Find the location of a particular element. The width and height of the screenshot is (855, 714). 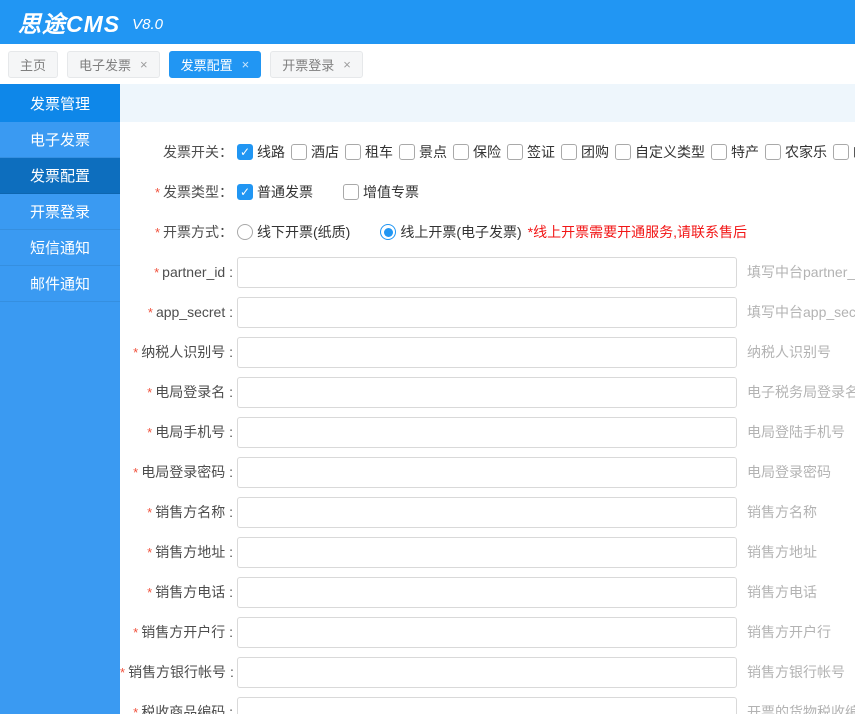

field-label-text: 电局登录密码 : is located at coordinates (187, 472).